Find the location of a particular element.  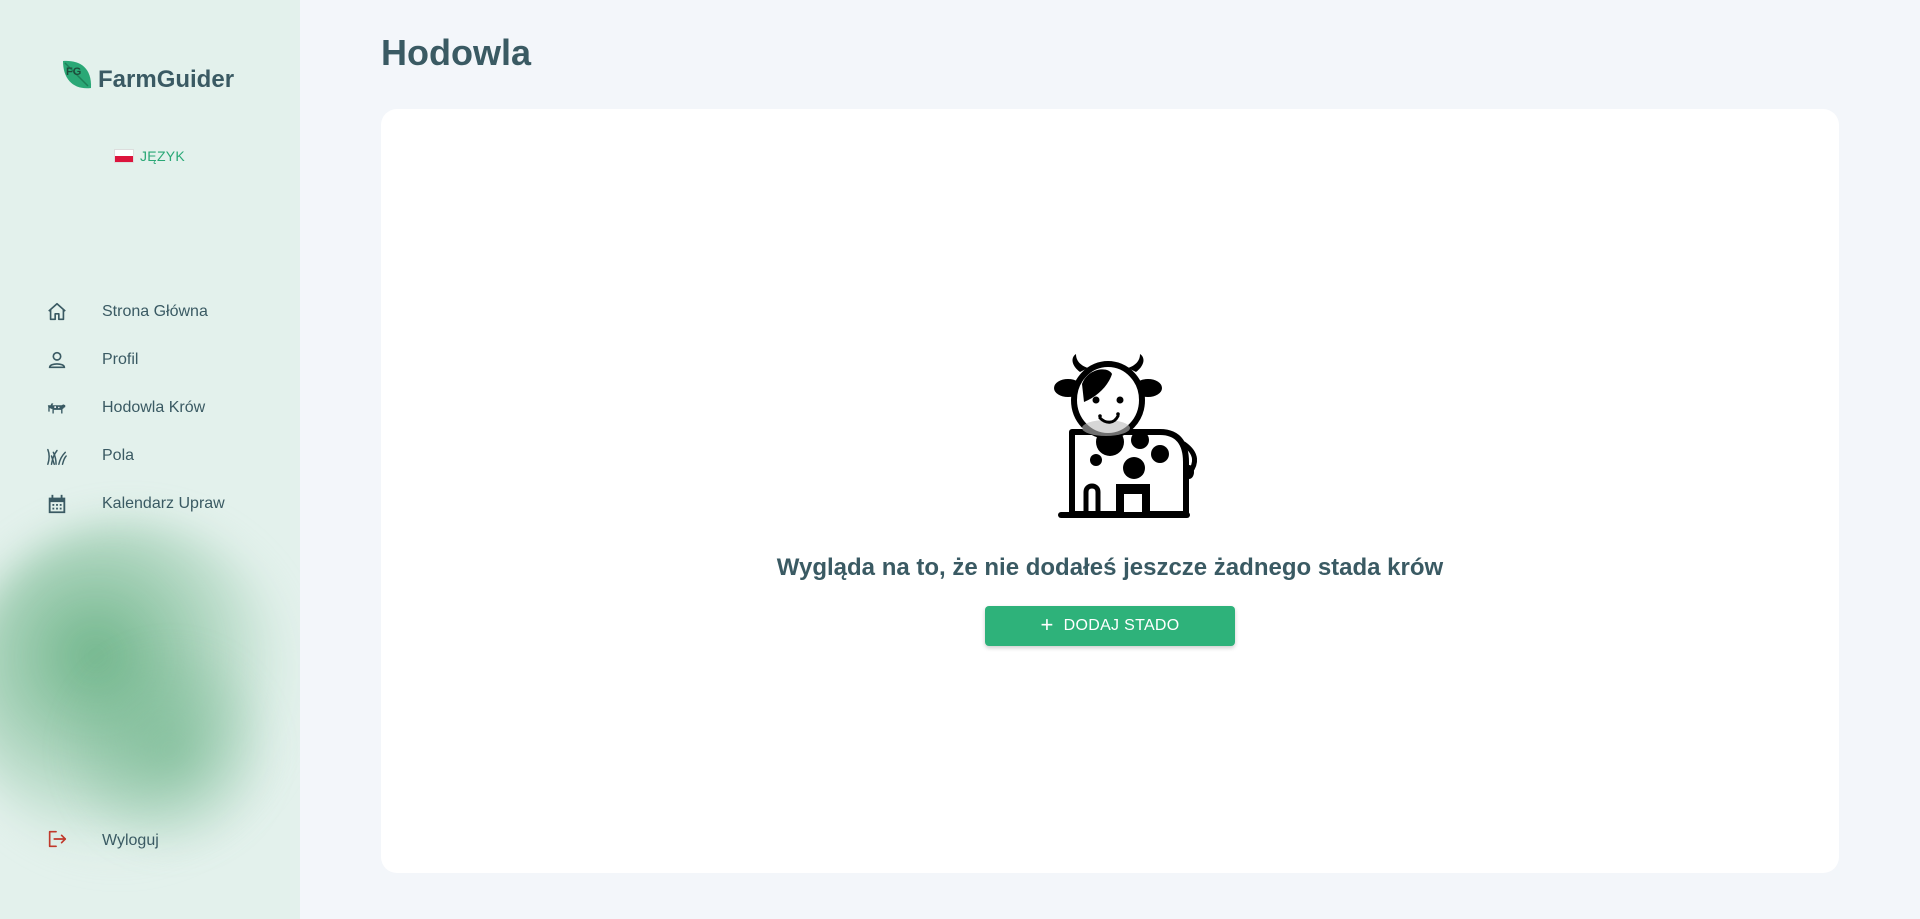

page-title: Hodowla is located at coordinates (456, 52).